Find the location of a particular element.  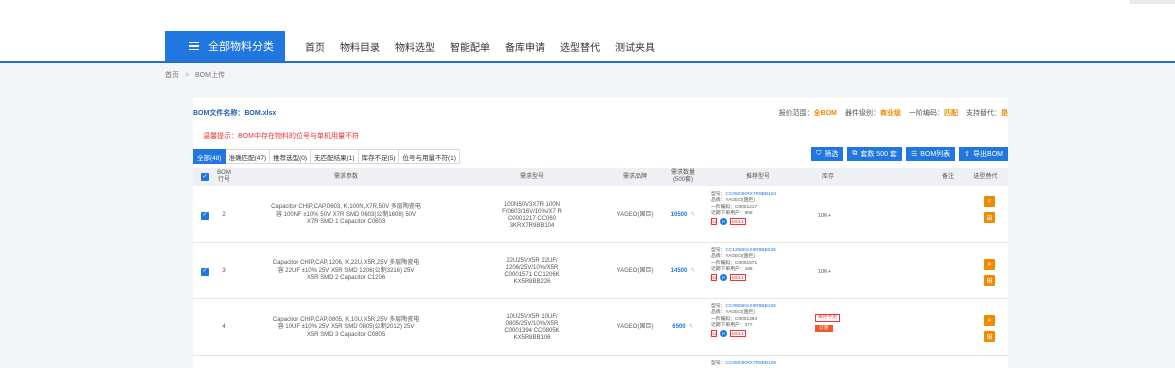

all-categories-button: 全部物料分类 is located at coordinates (225, 46).